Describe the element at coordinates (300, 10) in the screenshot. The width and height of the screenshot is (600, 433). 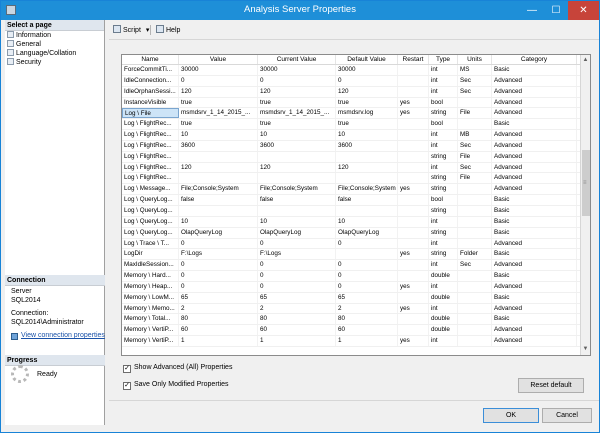
I see `title-bar: Analysis Server Properties — ☐ ✕` at that location.